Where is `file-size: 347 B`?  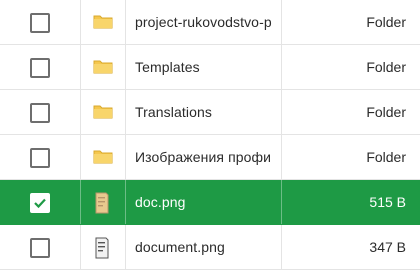
file-size: 347 B is located at coordinates (387, 247).